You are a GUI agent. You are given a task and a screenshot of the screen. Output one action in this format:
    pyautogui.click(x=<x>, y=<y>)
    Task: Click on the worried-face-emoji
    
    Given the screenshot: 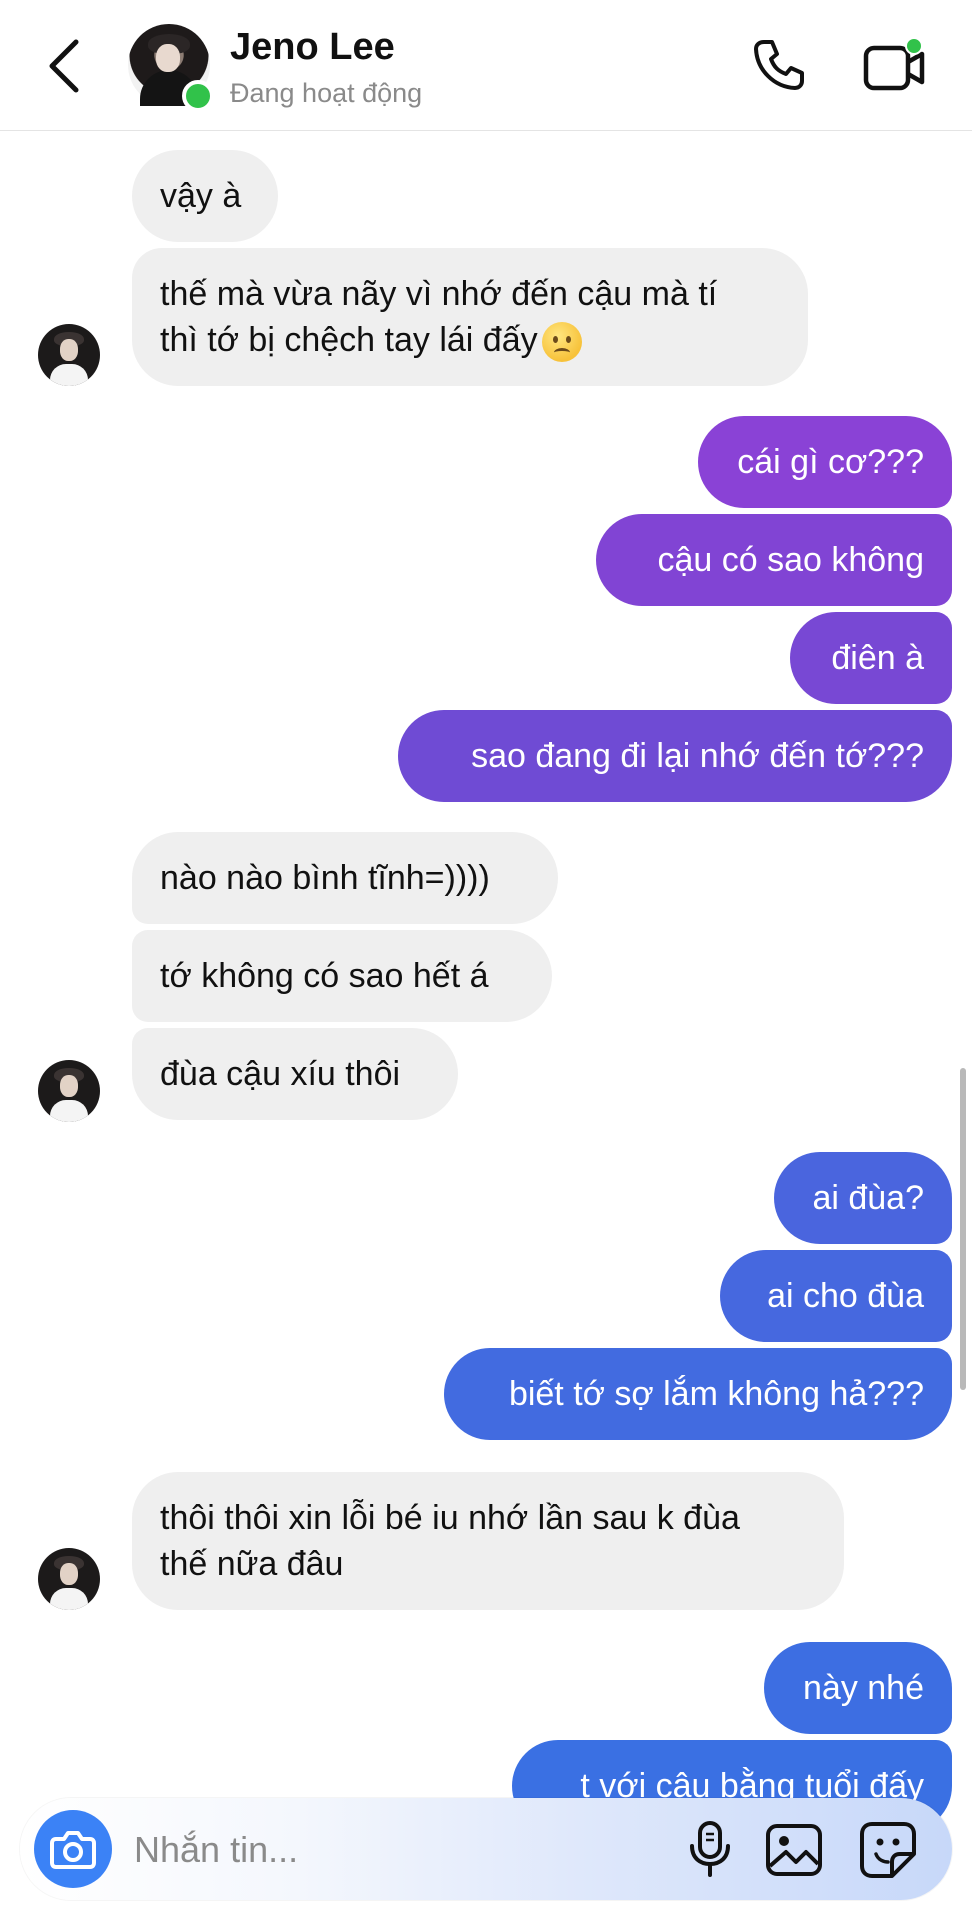 What is the action you would take?
    pyautogui.click(x=561, y=342)
    